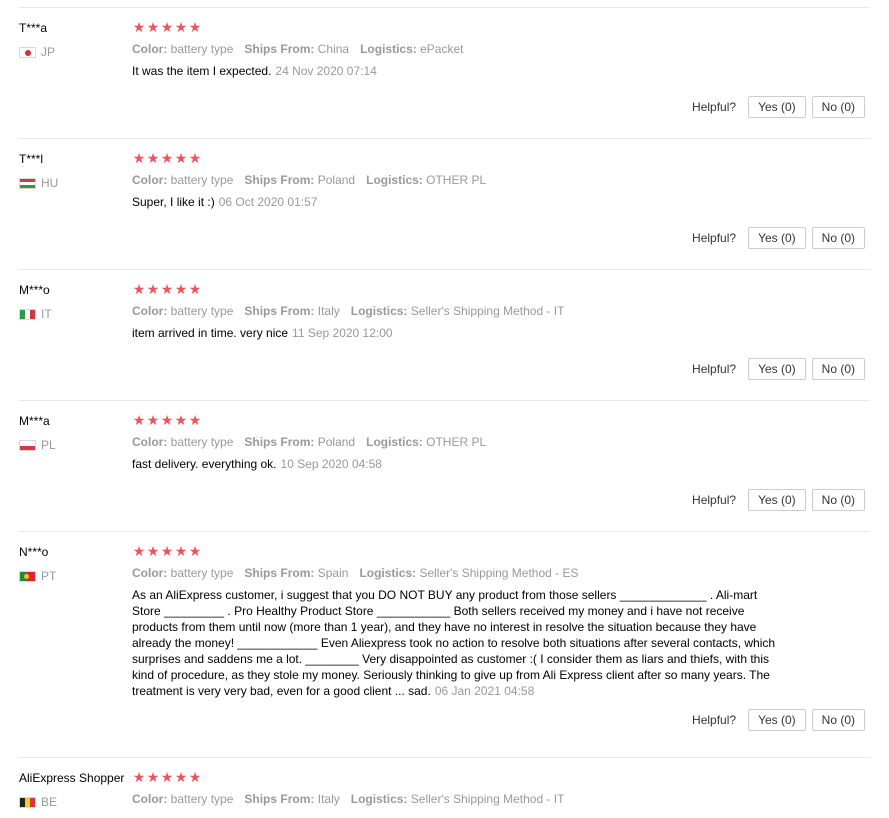 This screenshot has height=818, width=889. Describe the element at coordinates (75, 432) in the screenshot. I see `reviewer-info: M***a PL` at that location.